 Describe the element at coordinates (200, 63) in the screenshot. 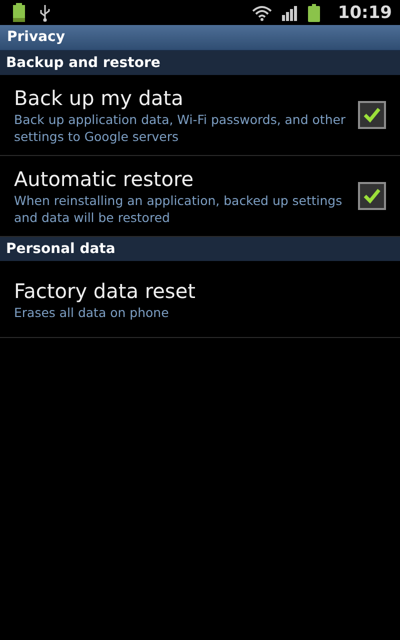

I see `section-header: Backup and restore` at that location.